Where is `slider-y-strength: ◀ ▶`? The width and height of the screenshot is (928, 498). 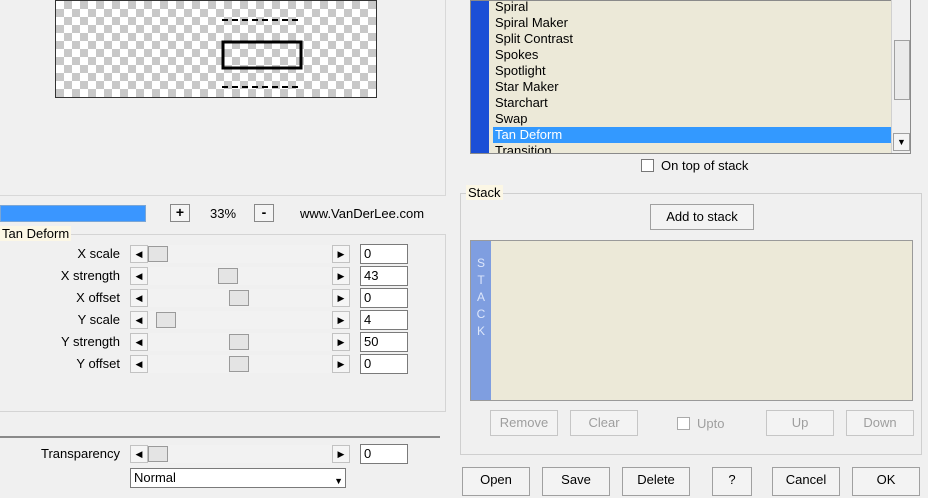
slider-y-strength: ◀ ▶ is located at coordinates (240, 342).